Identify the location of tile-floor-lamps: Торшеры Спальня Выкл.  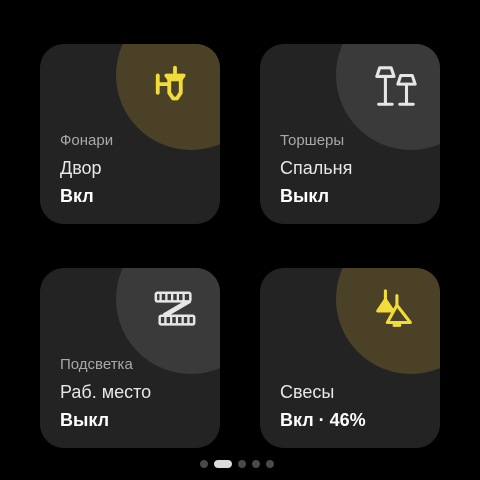
(350, 134).